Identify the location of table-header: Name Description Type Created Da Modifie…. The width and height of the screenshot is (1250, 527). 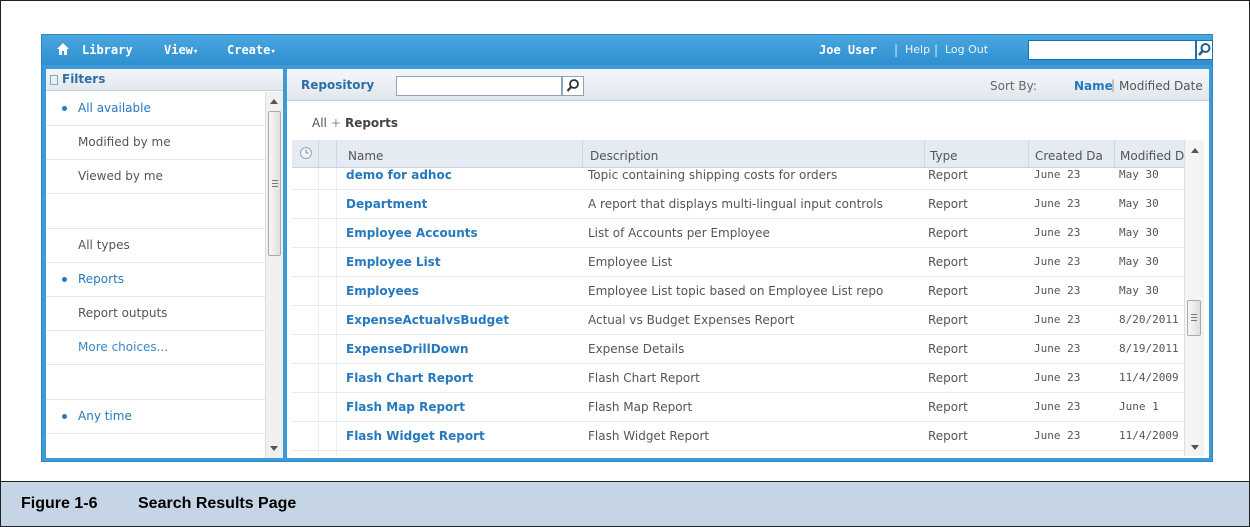
(739, 154).